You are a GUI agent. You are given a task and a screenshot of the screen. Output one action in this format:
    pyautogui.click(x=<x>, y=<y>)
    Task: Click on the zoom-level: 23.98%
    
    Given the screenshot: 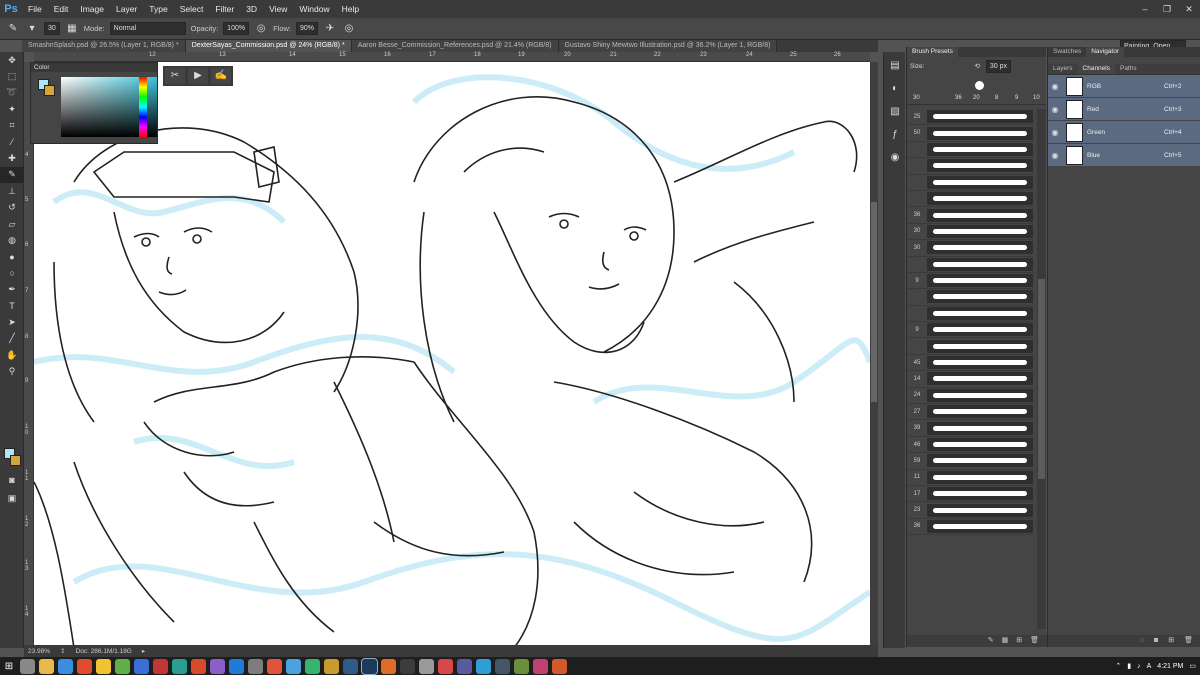 What is the action you would take?
    pyautogui.click(x=39, y=651)
    